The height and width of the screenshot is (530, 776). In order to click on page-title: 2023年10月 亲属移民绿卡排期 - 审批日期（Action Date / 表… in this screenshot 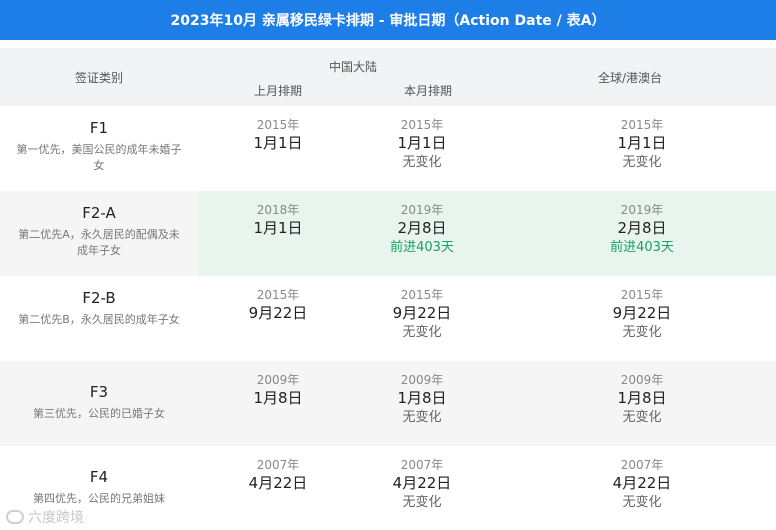, I will do `click(388, 20)`.